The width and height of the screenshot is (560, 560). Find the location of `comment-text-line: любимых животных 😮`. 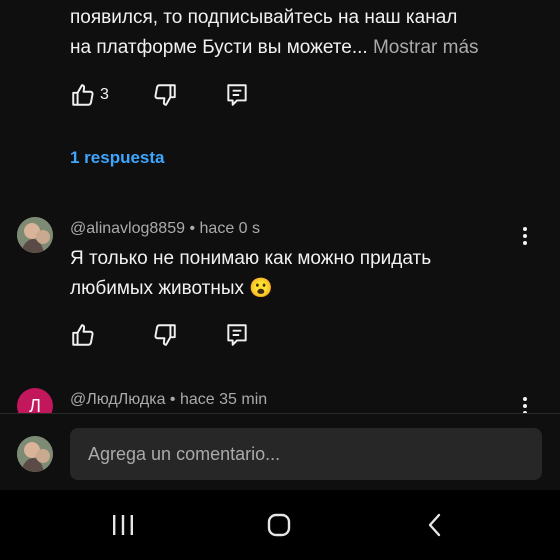

comment-text-line: любимых животных 😮 is located at coordinates (171, 289).